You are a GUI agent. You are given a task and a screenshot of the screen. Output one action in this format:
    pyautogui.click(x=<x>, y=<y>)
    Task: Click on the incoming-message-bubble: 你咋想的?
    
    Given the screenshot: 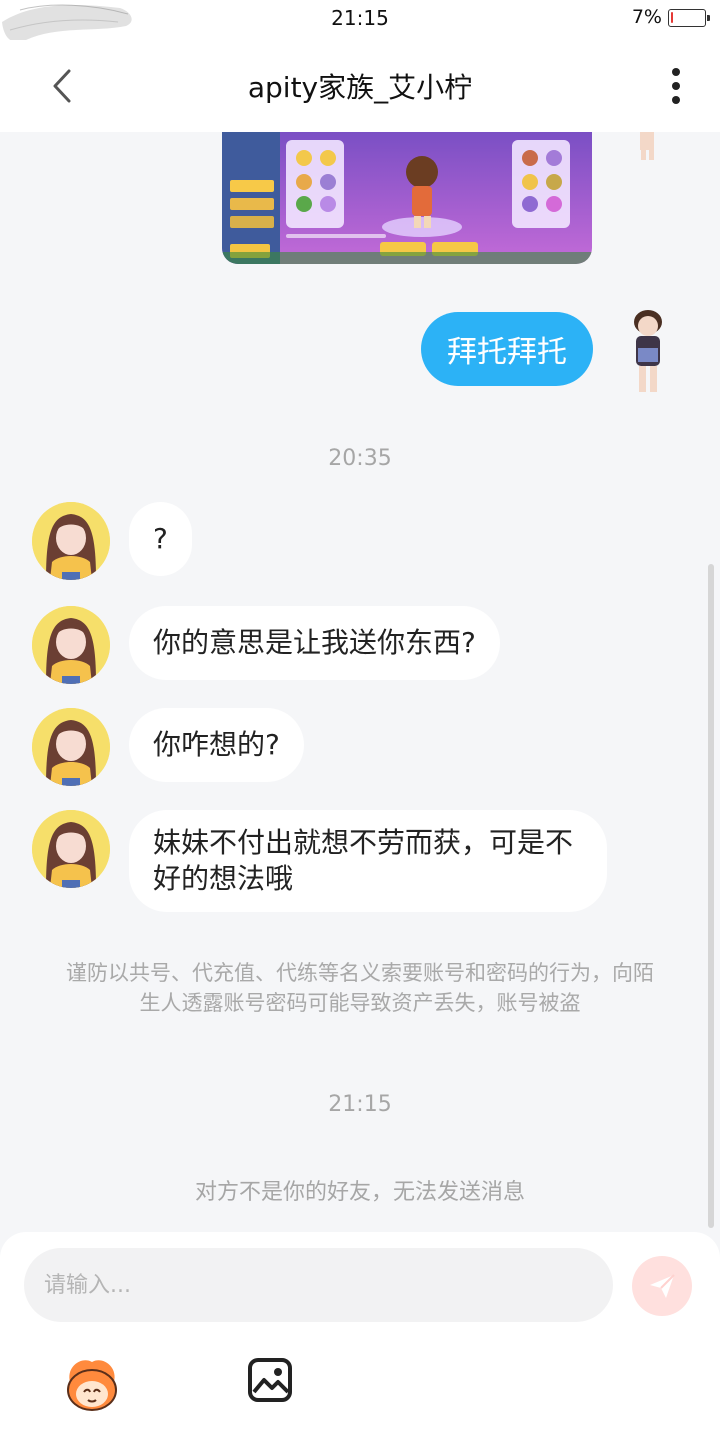 What is the action you would take?
    pyautogui.click(x=216, y=745)
    